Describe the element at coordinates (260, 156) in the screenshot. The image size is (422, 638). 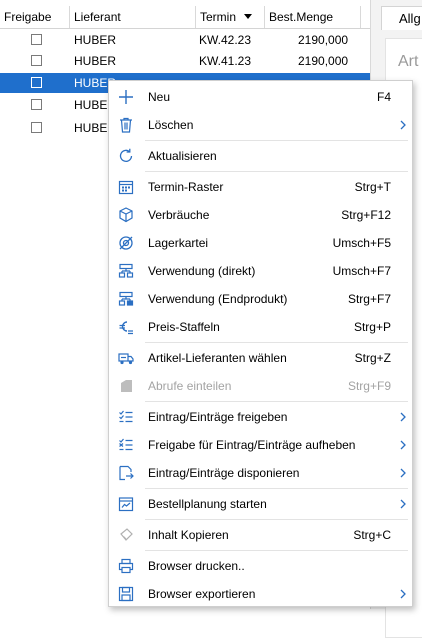
I see `menu-item-aktualisieren: Aktualisieren` at that location.